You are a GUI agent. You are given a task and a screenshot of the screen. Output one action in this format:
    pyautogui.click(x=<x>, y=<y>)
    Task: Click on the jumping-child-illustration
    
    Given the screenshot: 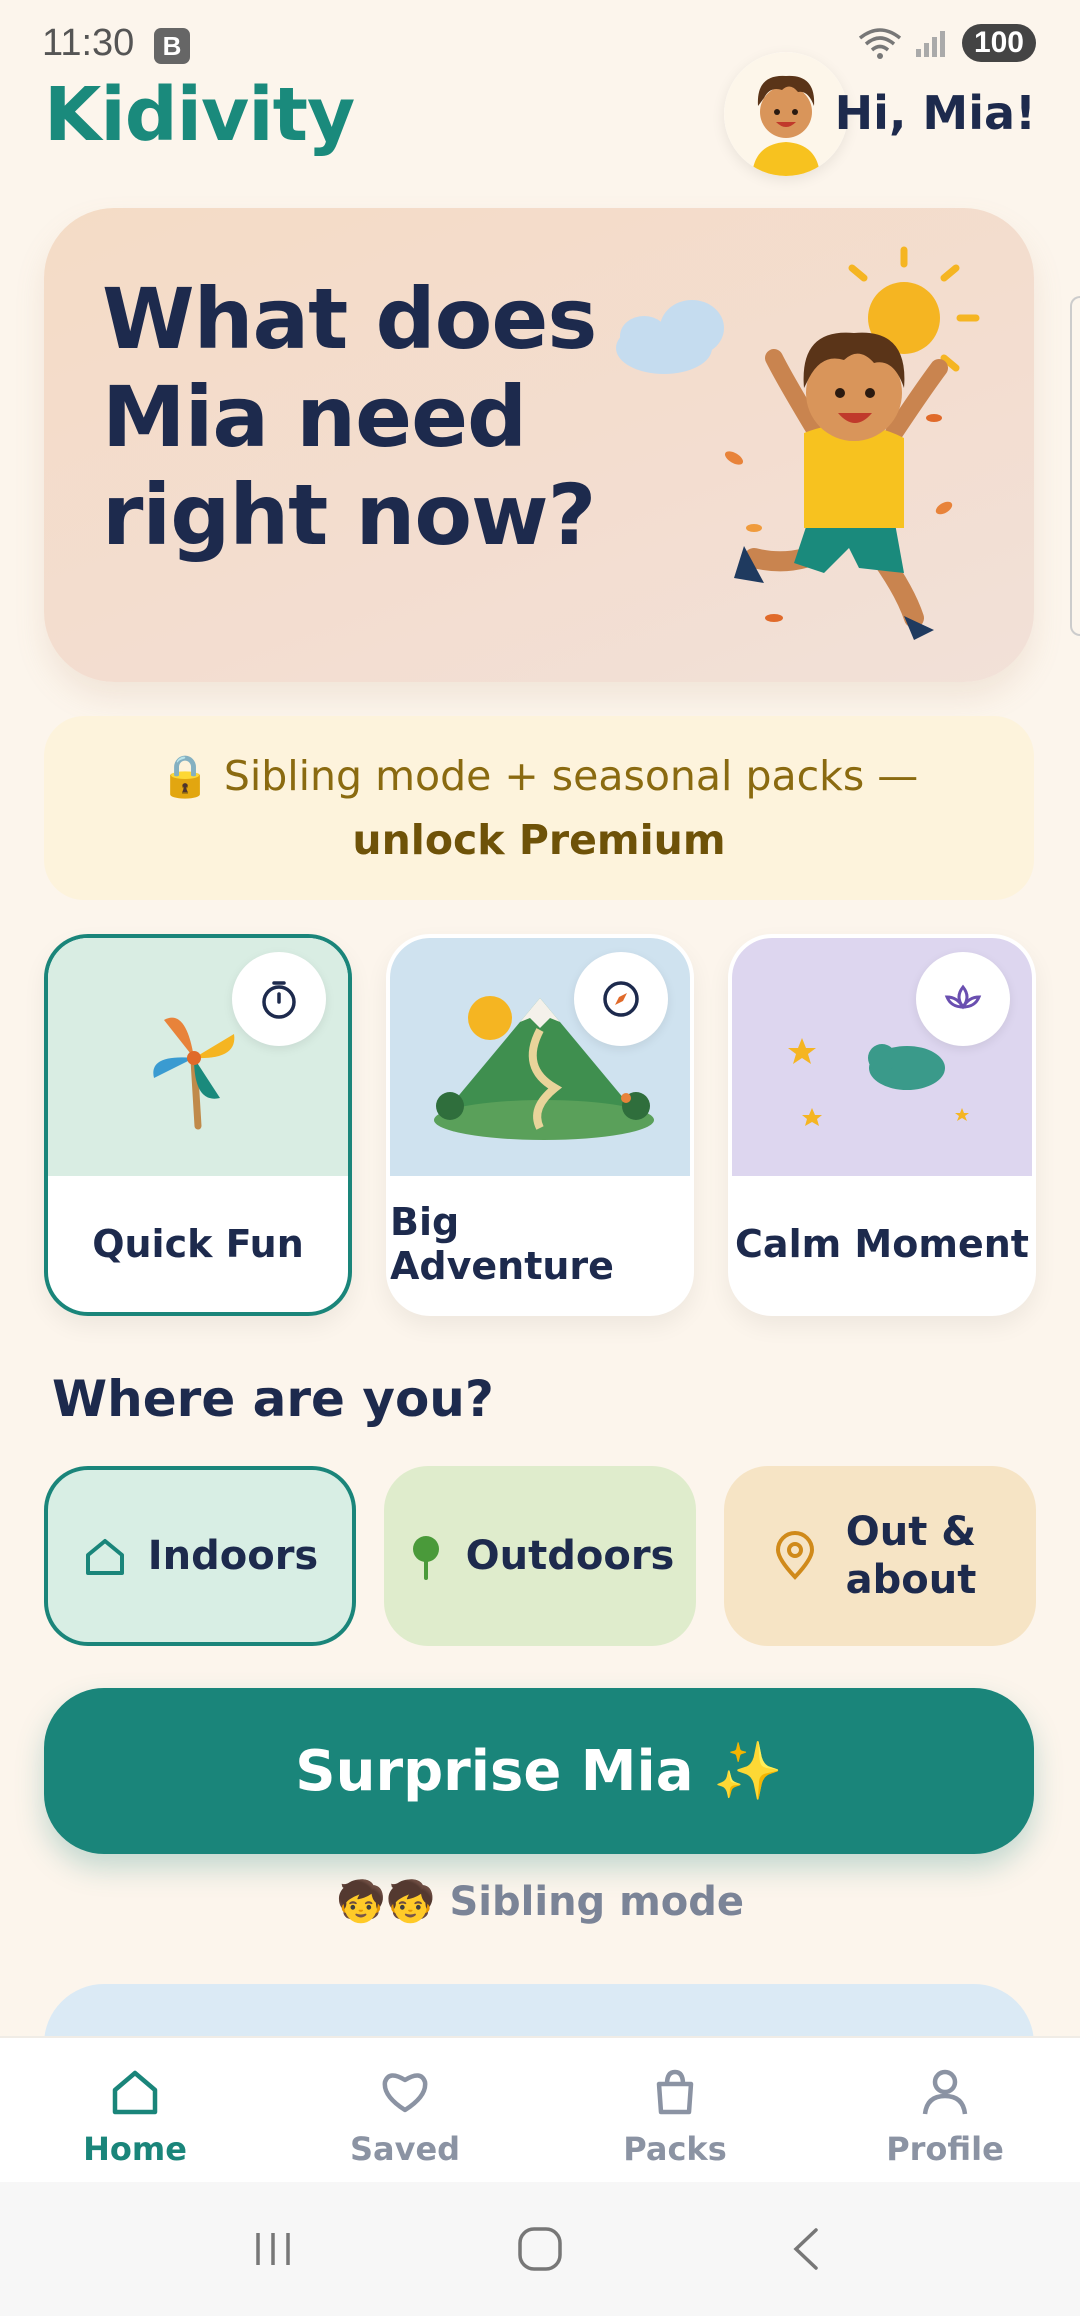 What is the action you would take?
    pyautogui.click(x=798, y=443)
    